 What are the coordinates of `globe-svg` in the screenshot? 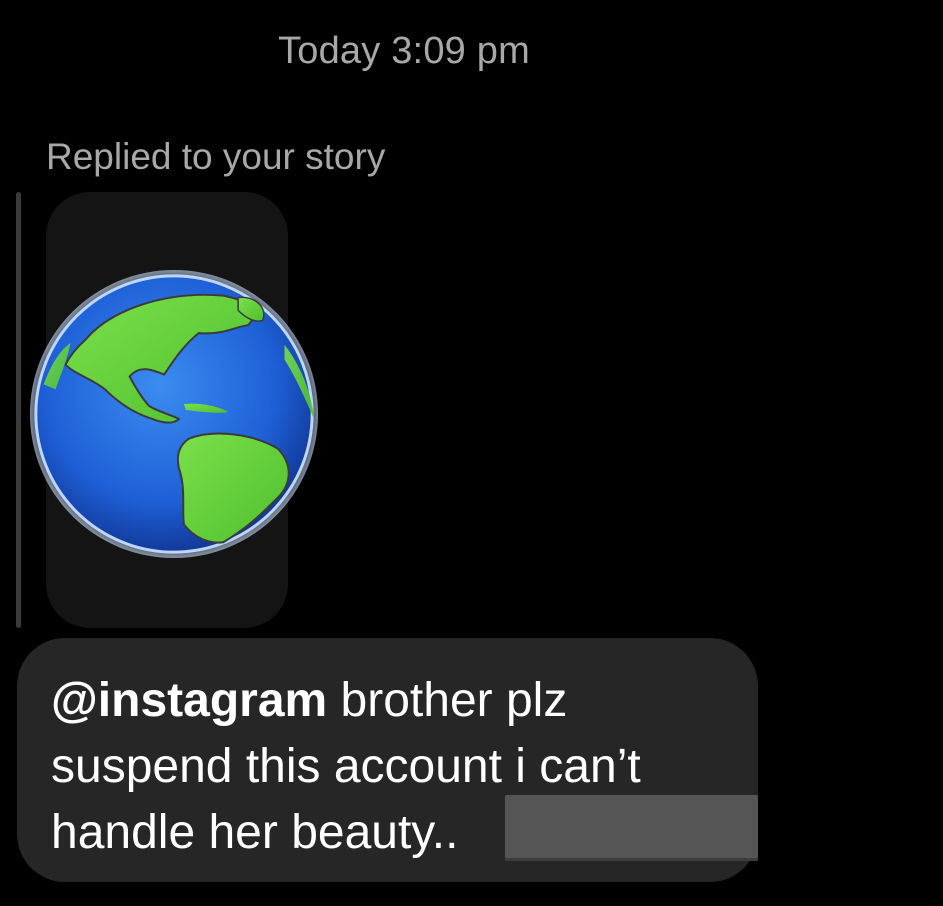 It's located at (174, 414).